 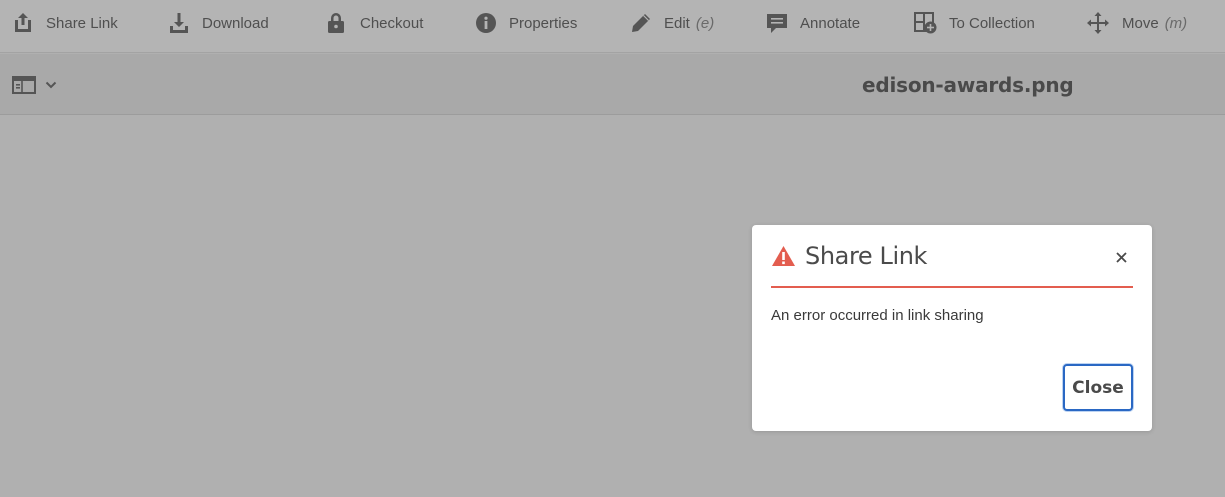 I want to click on comment-icon, so click(x=777, y=23).